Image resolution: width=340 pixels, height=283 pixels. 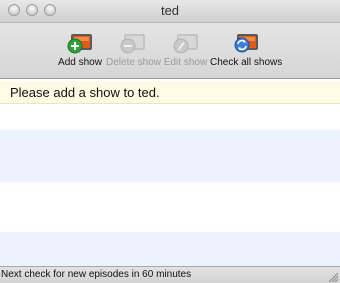 I want to click on edit-show-label: Edit show, so click(x=185, y=62).